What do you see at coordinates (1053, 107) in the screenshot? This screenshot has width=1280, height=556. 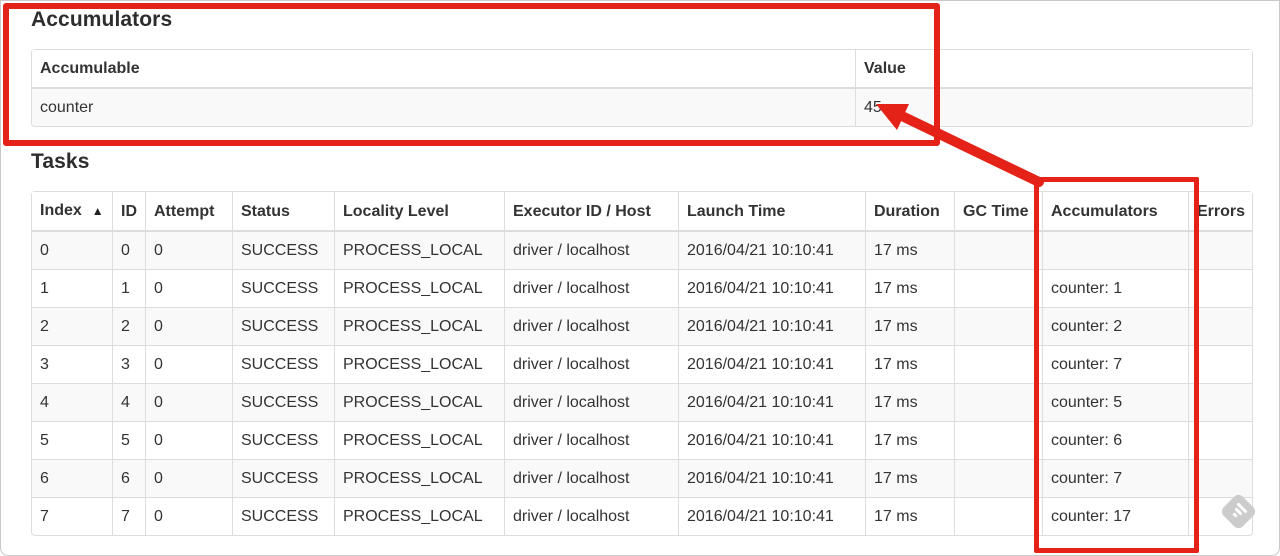 I see `accumulable-value-cell: 45` at bounding box center [1053, 107].